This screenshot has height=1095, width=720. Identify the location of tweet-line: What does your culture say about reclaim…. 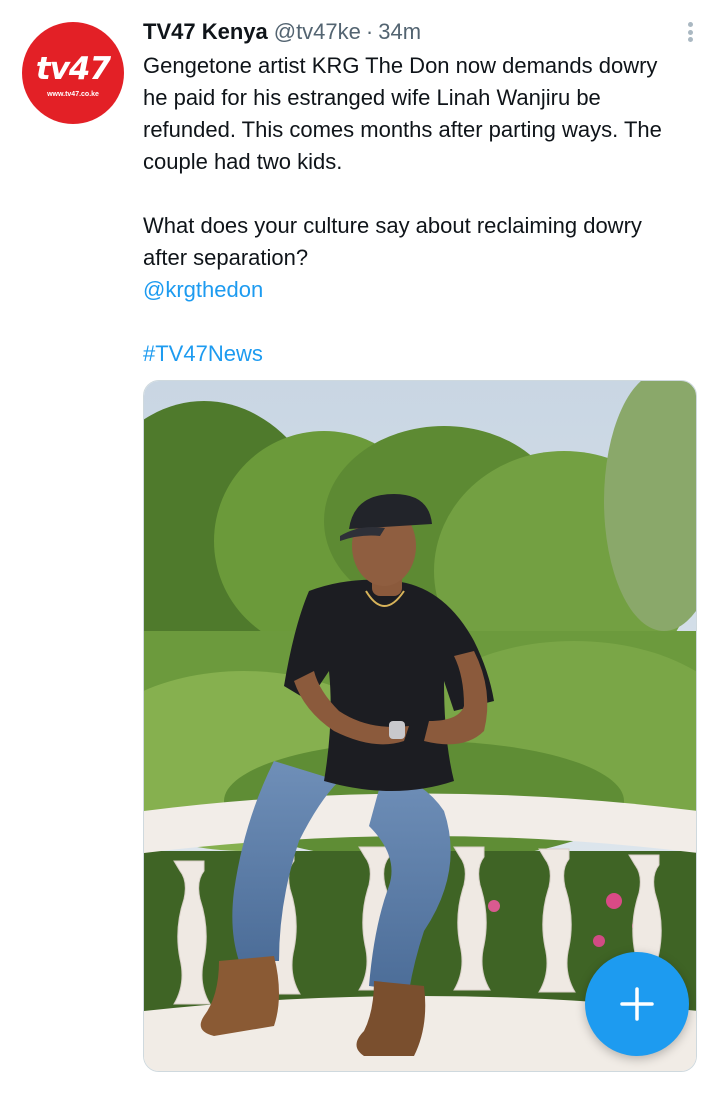
(392, 225).